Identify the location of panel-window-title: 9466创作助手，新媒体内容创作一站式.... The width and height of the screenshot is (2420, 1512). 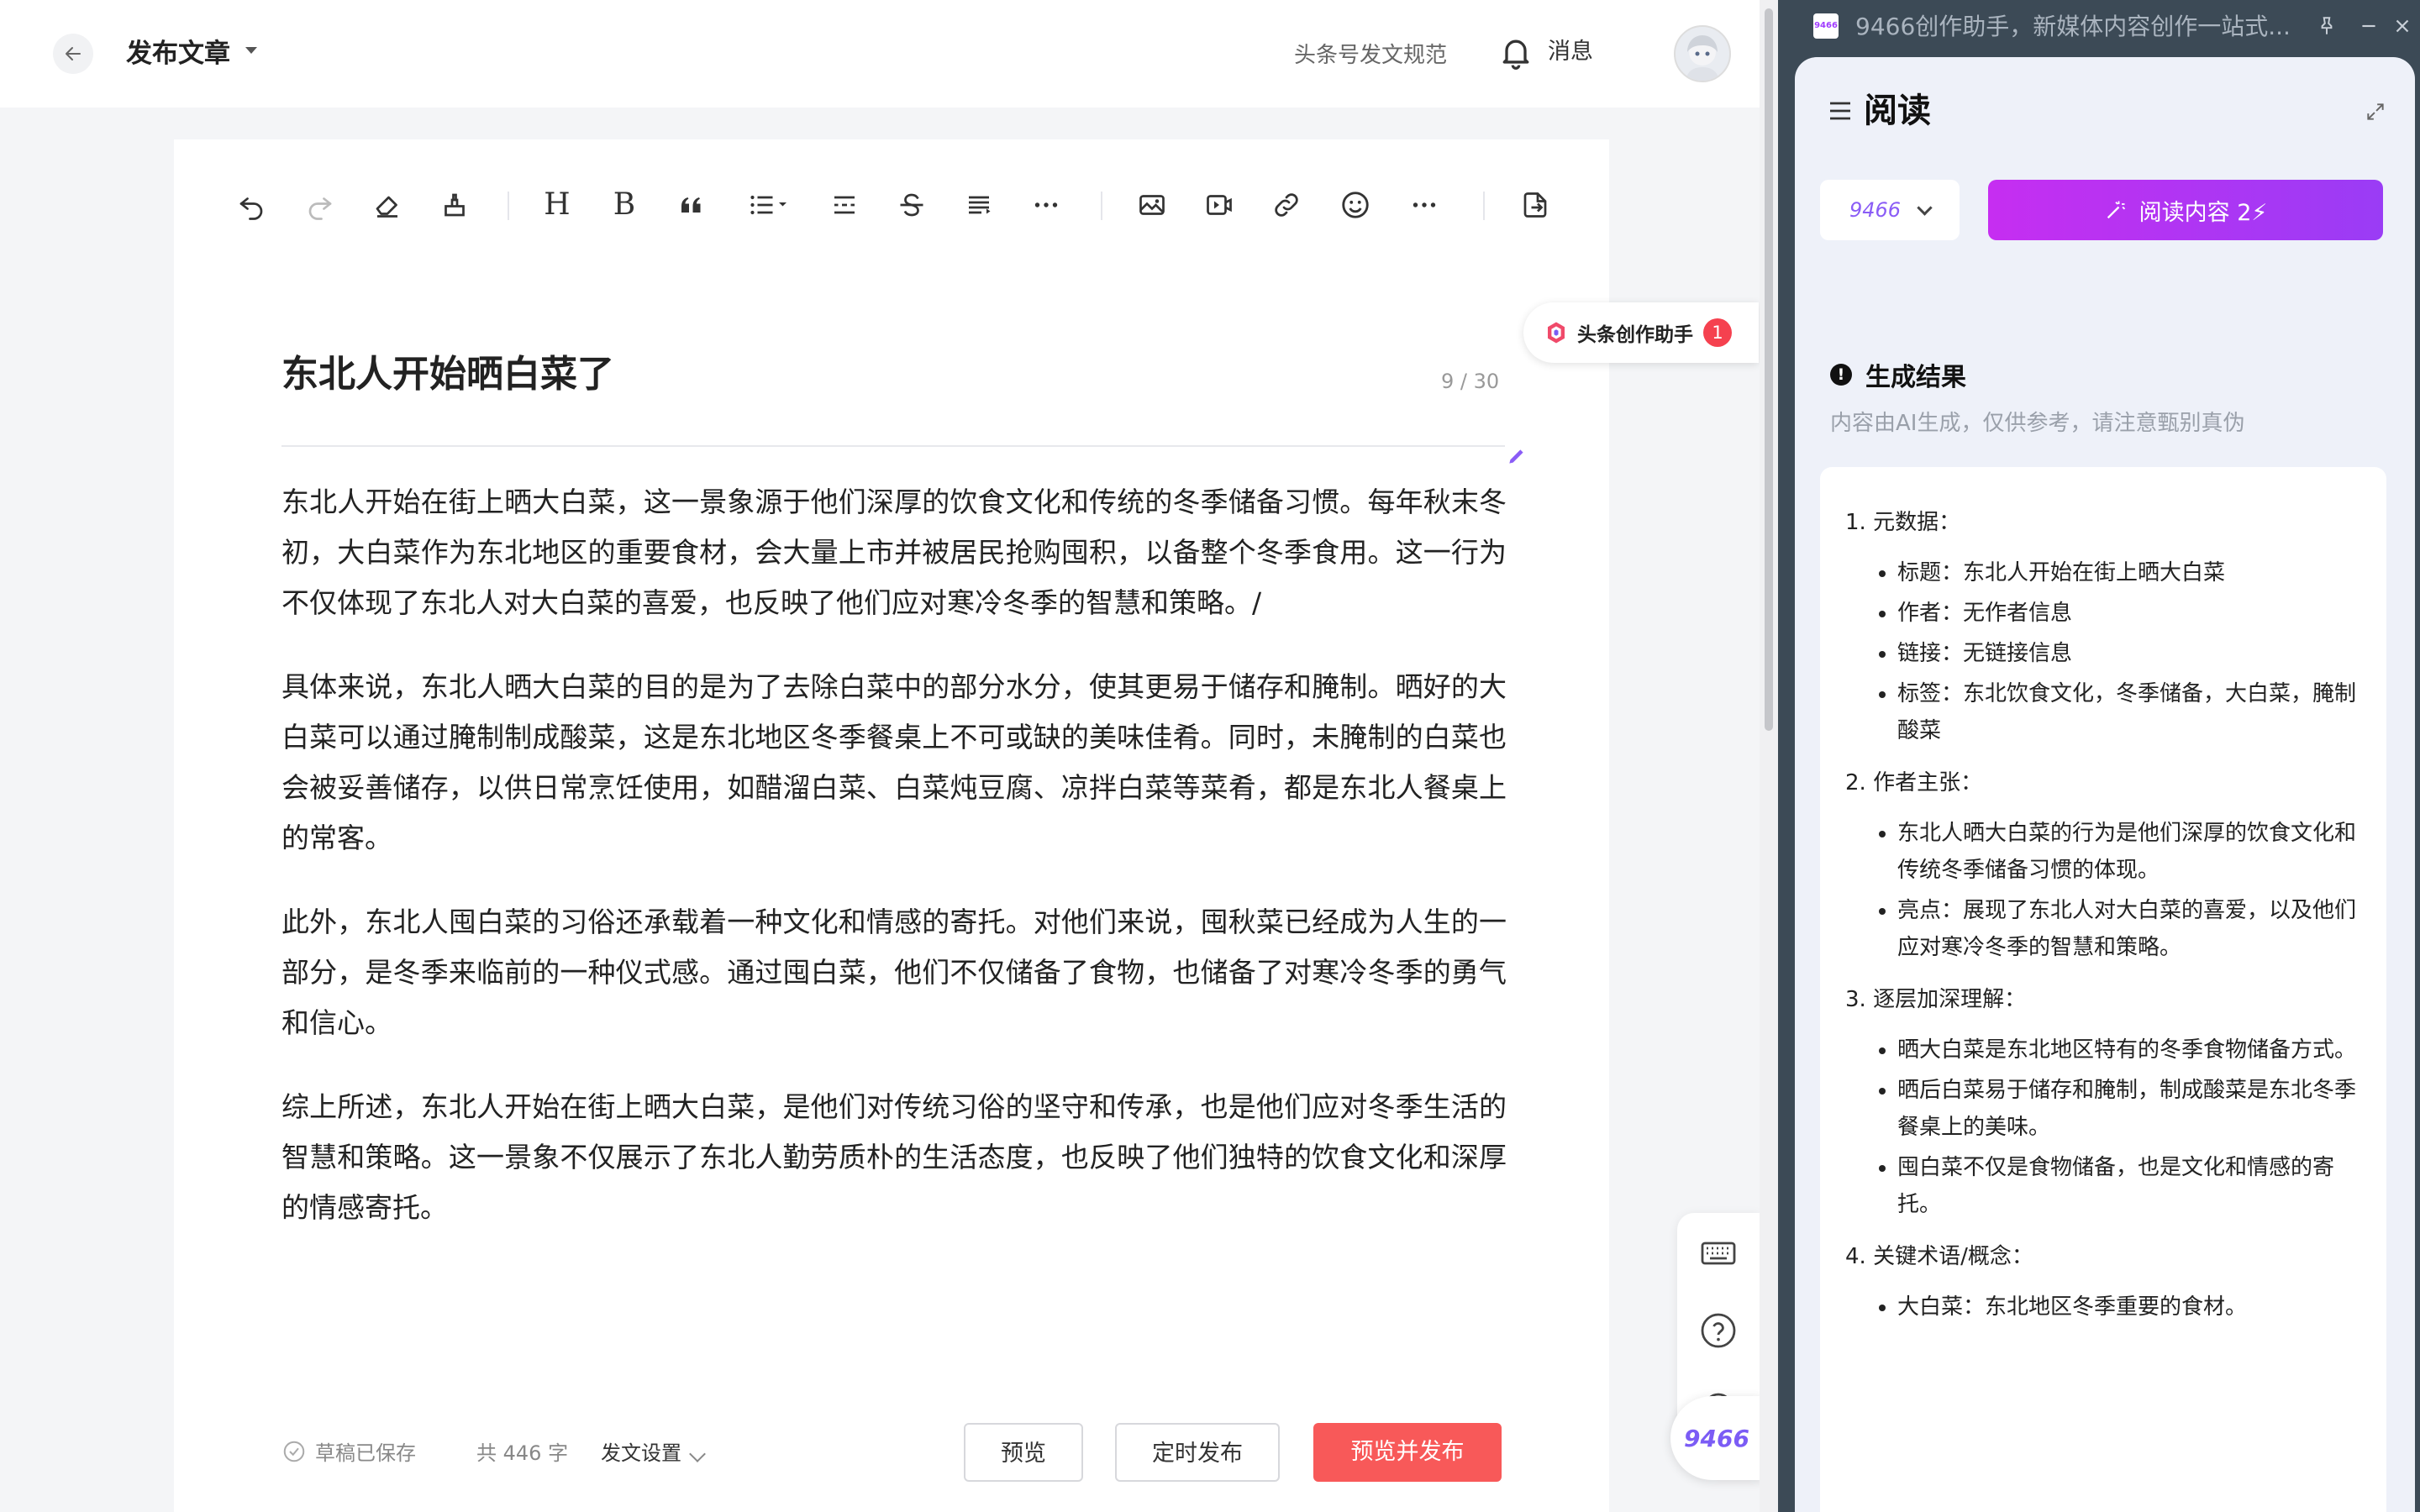
(2073, 26).